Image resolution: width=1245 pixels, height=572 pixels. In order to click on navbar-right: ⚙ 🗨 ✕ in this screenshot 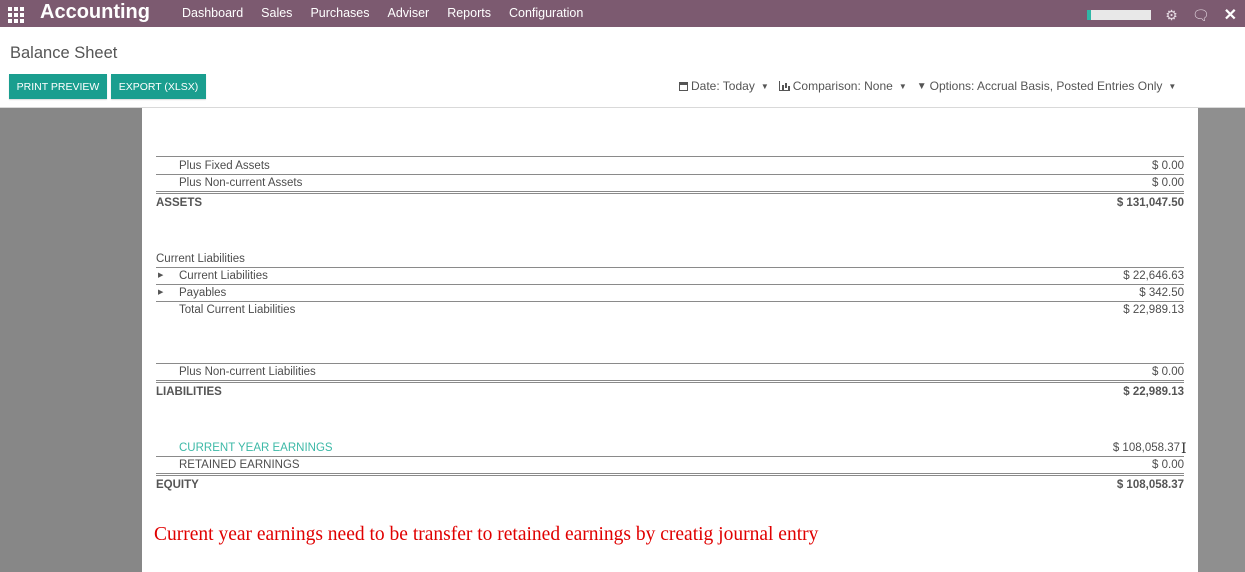, I will do `click(1162, 15)`.